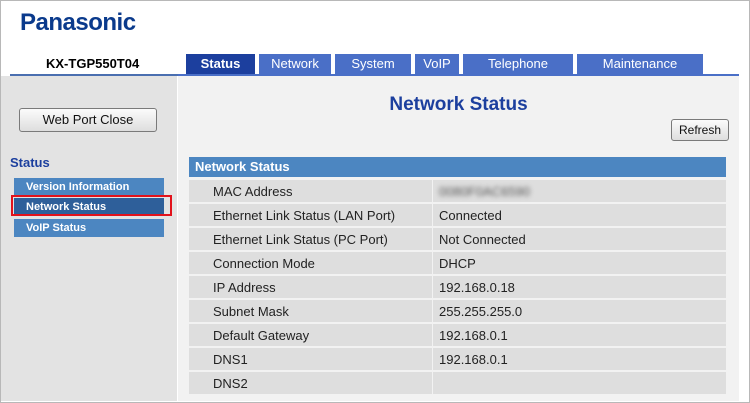 Image resolution: width=750 pixels, height=403 pixels. Describe the element at coordinates (310, 383) in the screenshot. I see `row-label: DNS2` at that location.